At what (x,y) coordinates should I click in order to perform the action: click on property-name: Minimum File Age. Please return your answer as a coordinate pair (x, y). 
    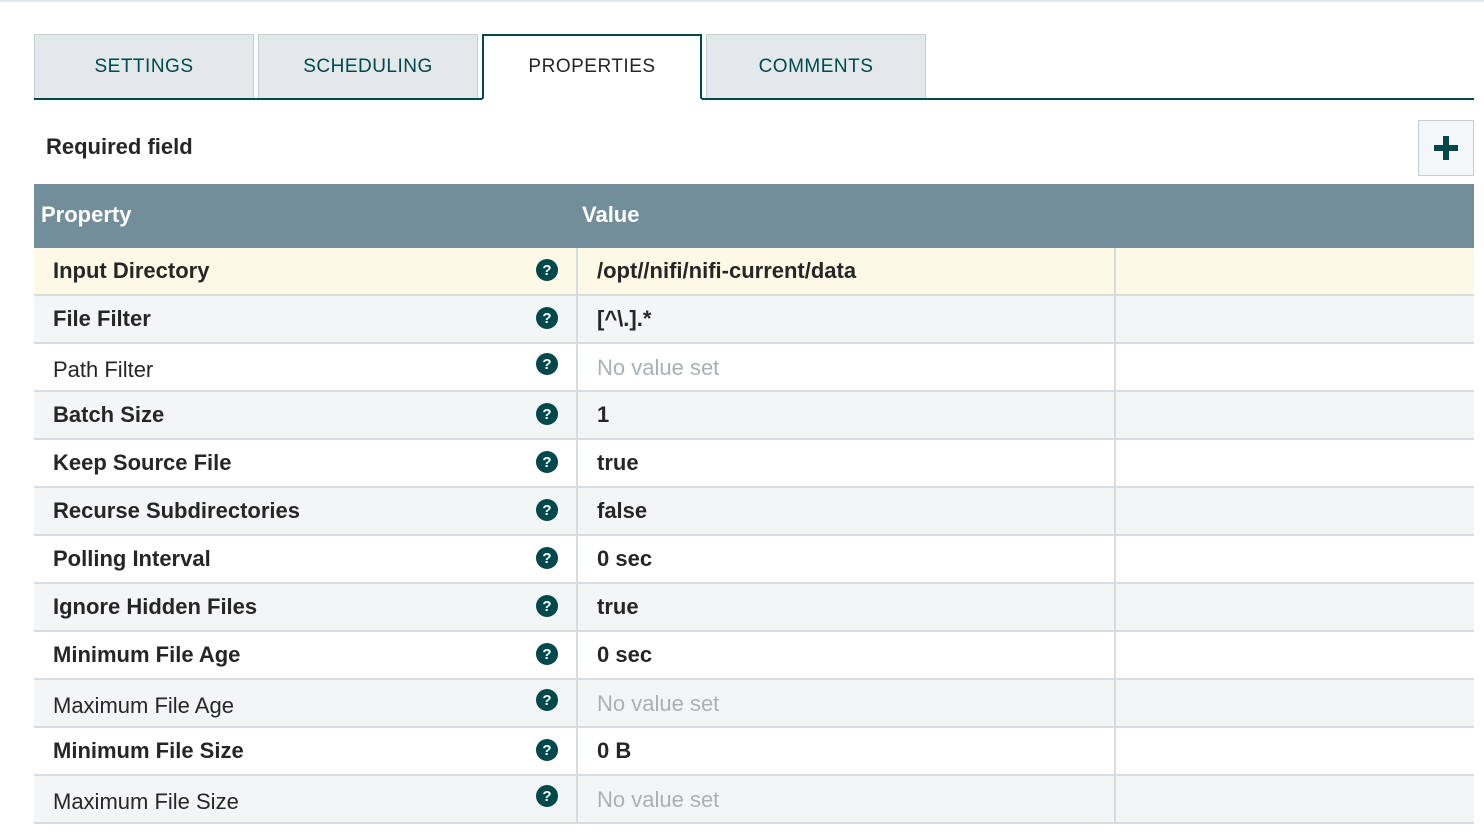
    Looking at the image, I should click on (147, 654).